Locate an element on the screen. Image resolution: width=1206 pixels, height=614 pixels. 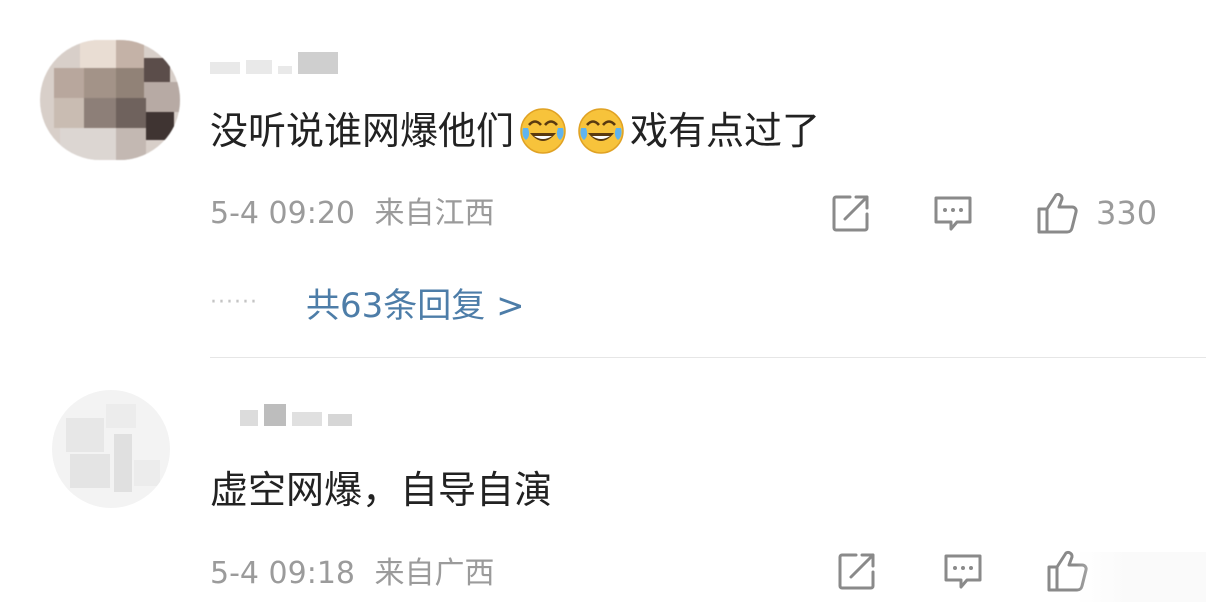
reply-summary: 共63条回复 > is located at coordinates (415, 306).